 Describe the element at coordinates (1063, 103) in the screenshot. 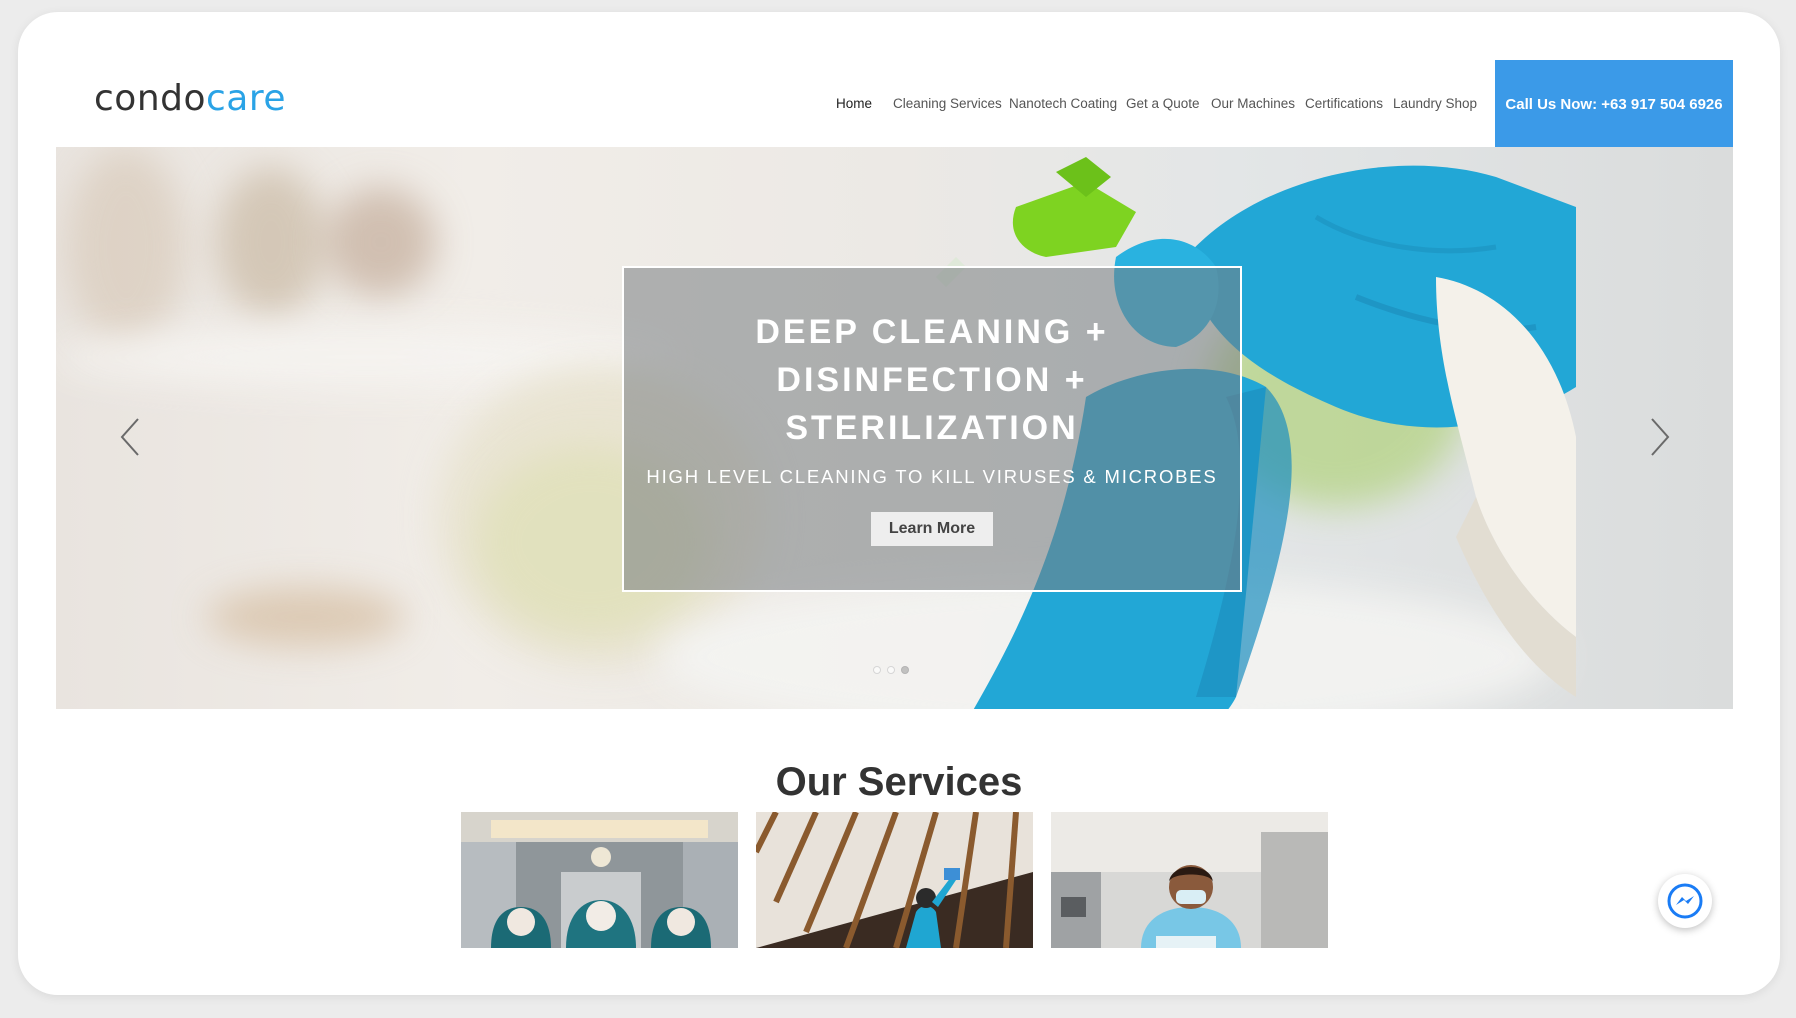

I see `nav-nanotech-coating: Nanotech Coating` at that location.